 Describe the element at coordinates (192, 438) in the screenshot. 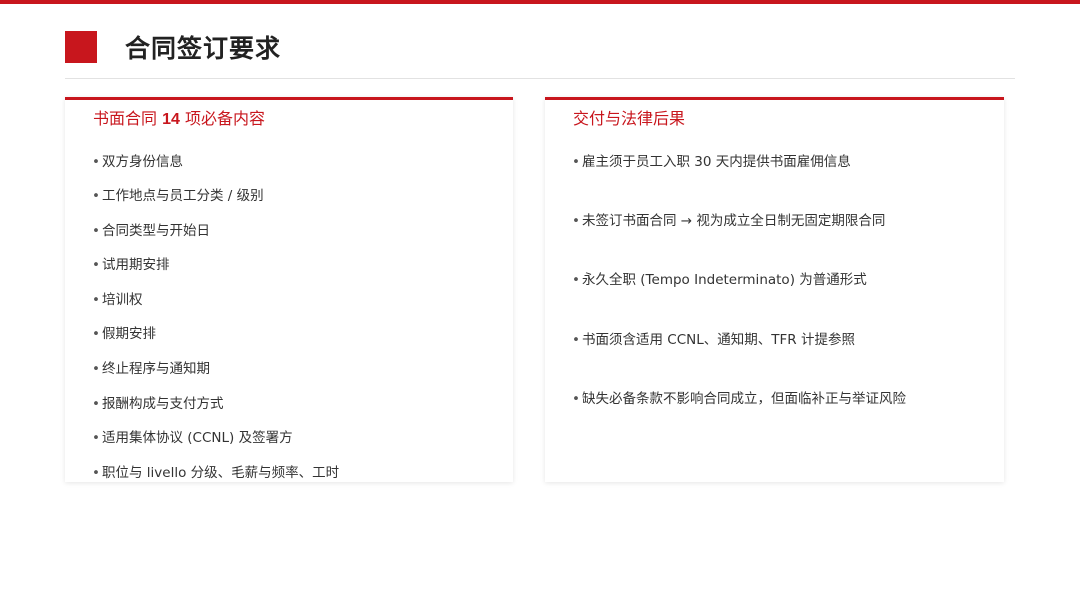

I see `list-item: • 适用集体协议 (CCNL) 及签署方` at that location.